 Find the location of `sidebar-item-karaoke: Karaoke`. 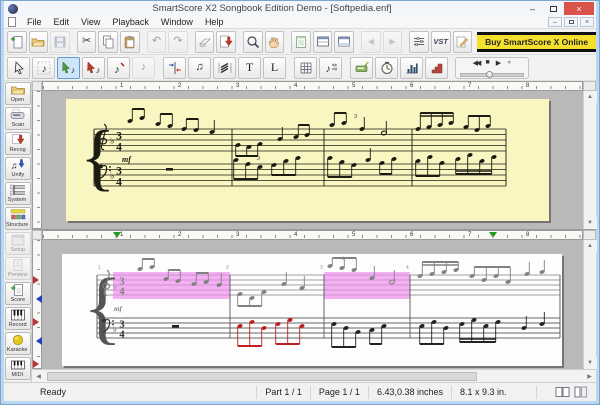

sidebar-item-karaoke: Karaoke is located at coordinates (17, 343).